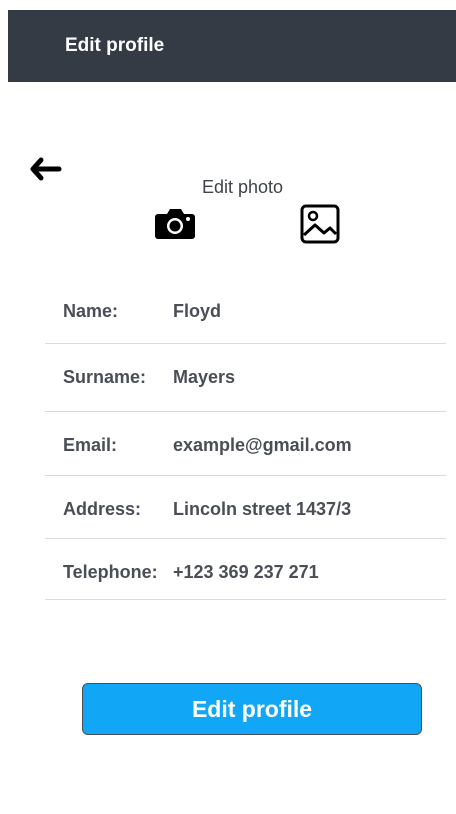 The width and height of the screenshot is (456, 814). Describe the element at coordinates (197, 311) in the screenshot. I see `name-value: Floyd` at that location.